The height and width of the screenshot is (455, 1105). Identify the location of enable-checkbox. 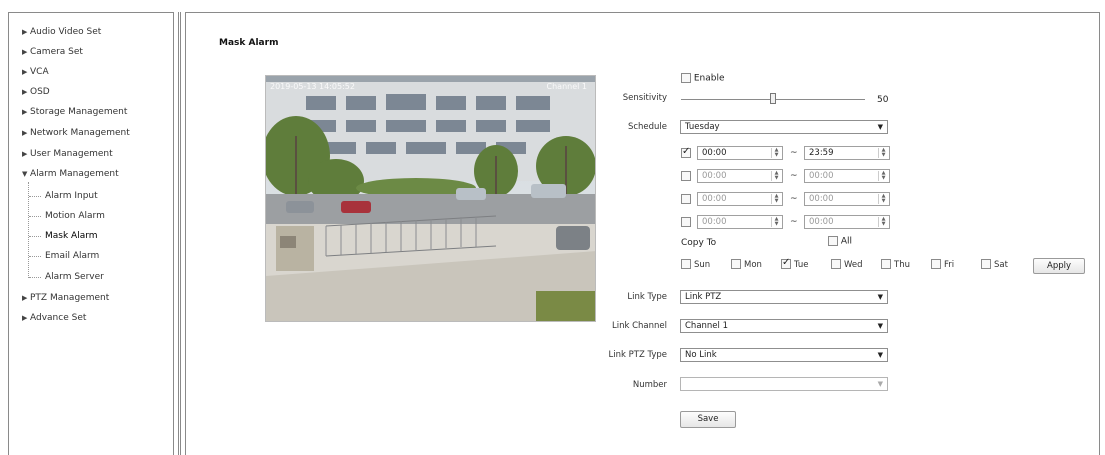
(686, 78).